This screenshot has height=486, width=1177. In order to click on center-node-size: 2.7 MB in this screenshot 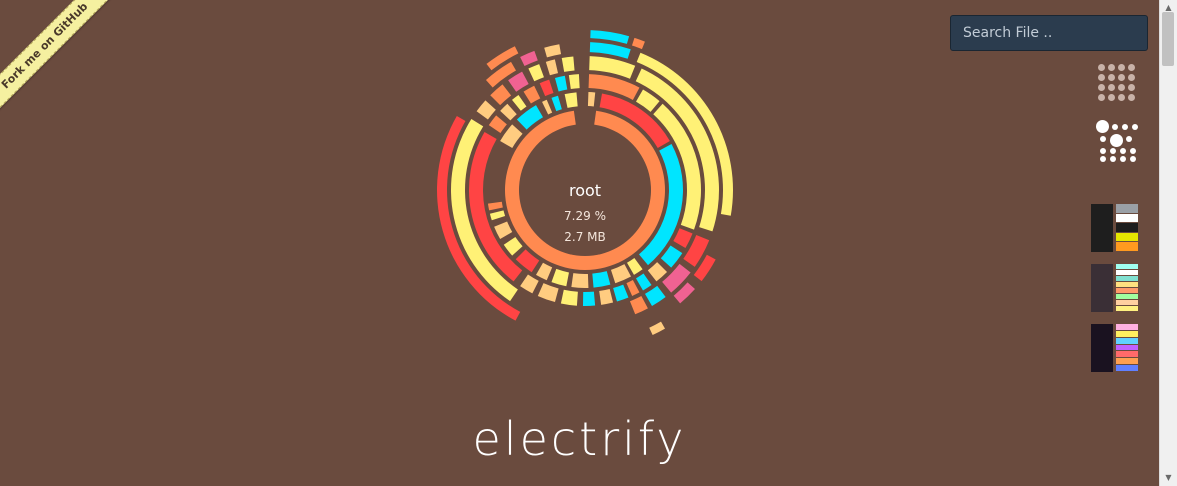, I will do `click(584, 237)`.